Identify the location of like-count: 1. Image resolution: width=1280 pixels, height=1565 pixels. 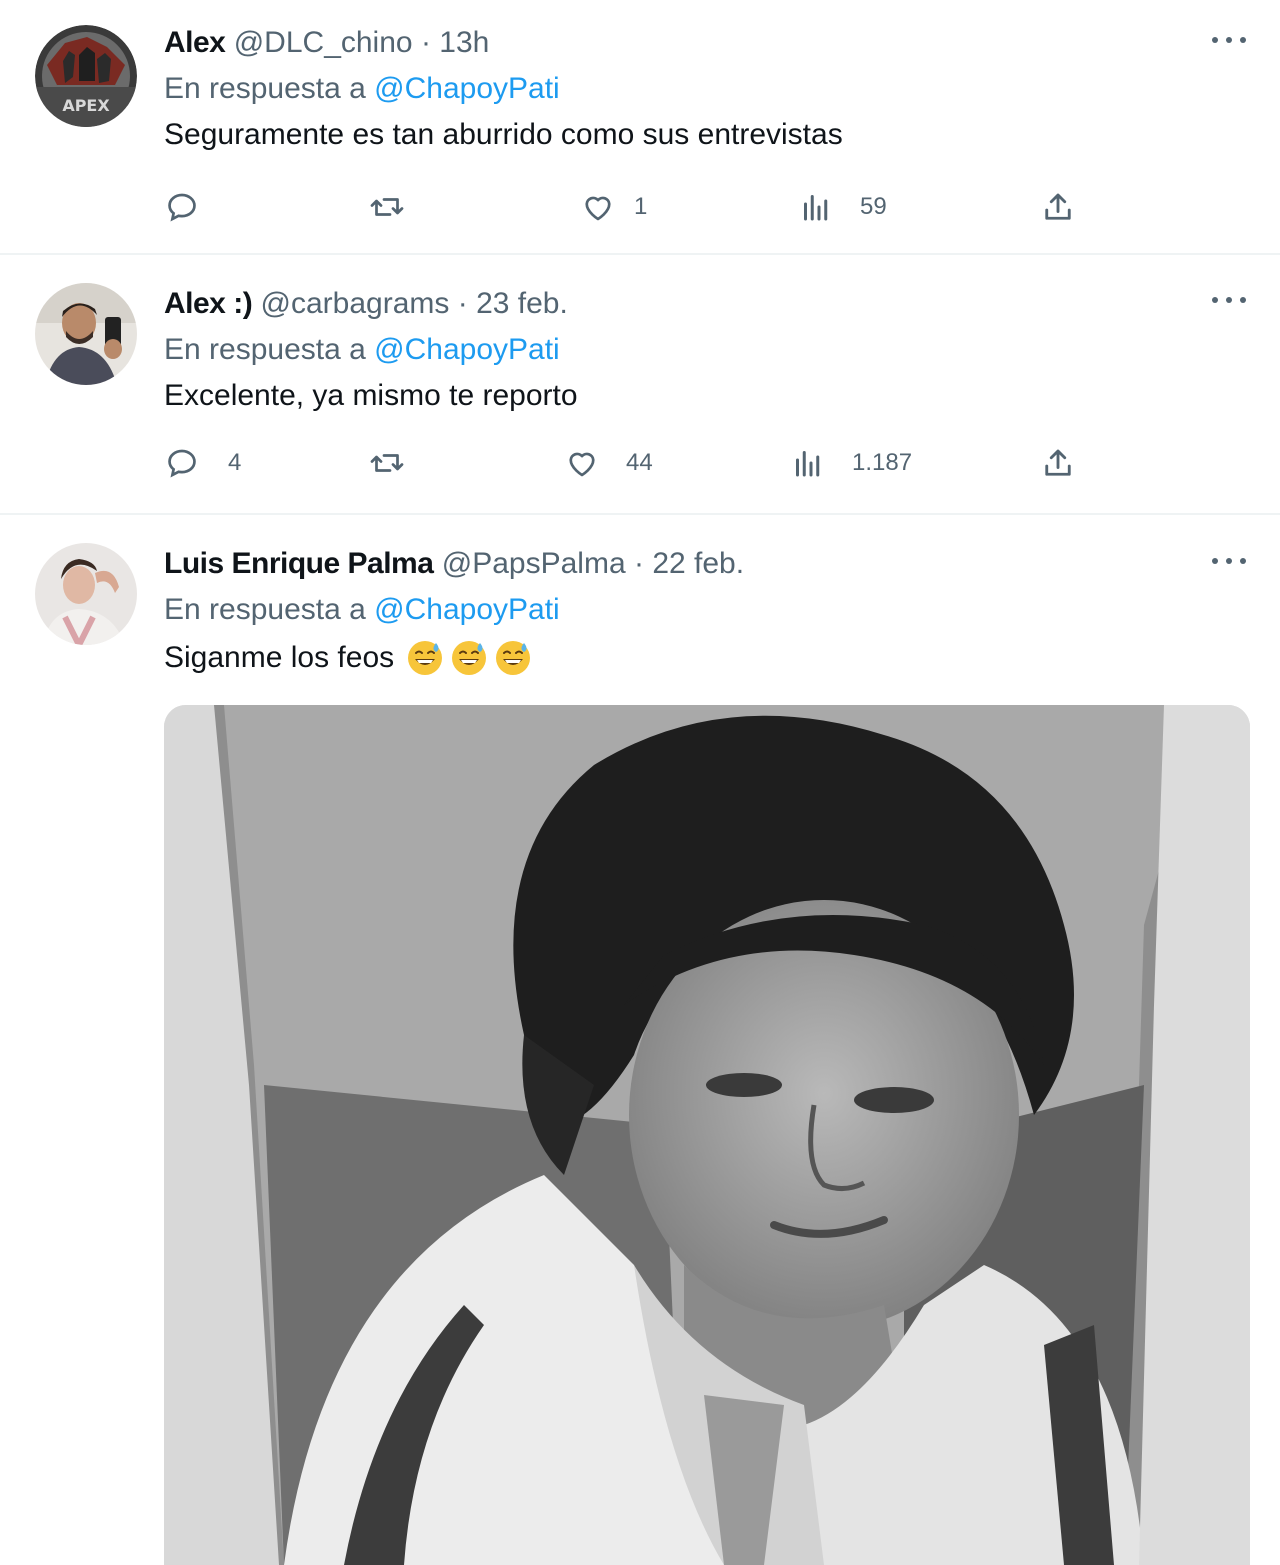
(641, 206).